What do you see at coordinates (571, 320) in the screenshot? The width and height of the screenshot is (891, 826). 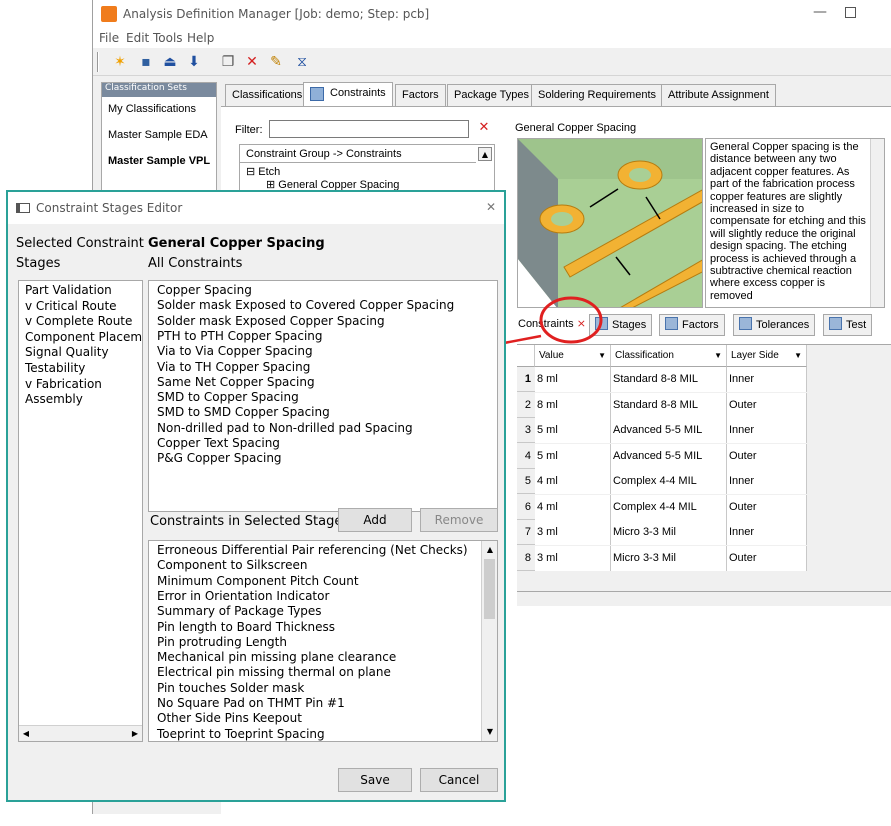 I see `annotation-circle` at bounding box center [571, 320].